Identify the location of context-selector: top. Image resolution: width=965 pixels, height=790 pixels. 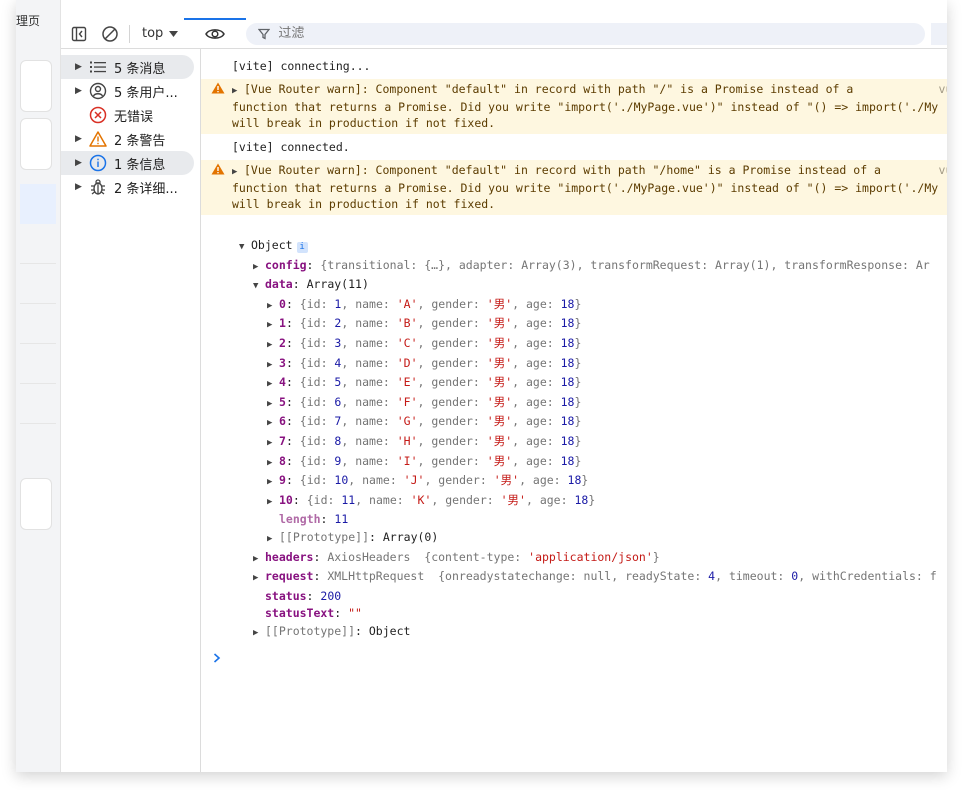
(160, 33).